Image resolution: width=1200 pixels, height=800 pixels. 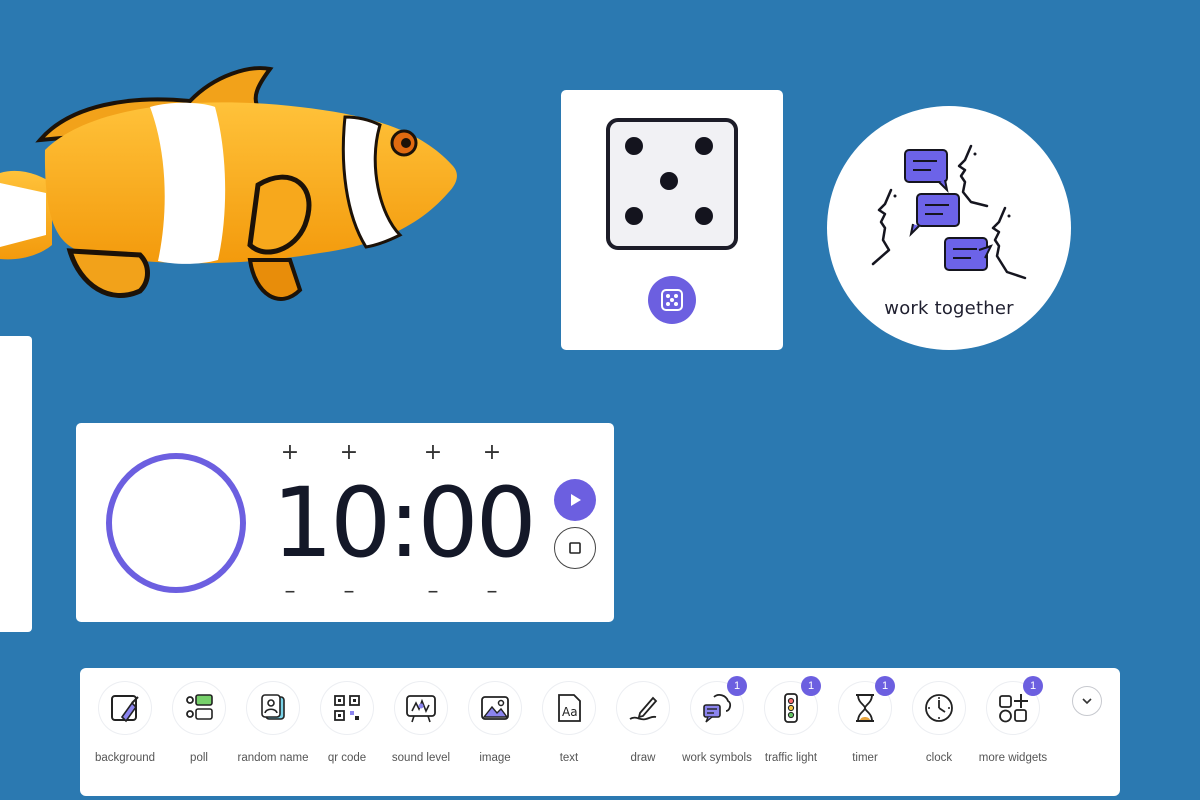 I want to click on collapse-toolbar-button, so click(x=1087, y=701).